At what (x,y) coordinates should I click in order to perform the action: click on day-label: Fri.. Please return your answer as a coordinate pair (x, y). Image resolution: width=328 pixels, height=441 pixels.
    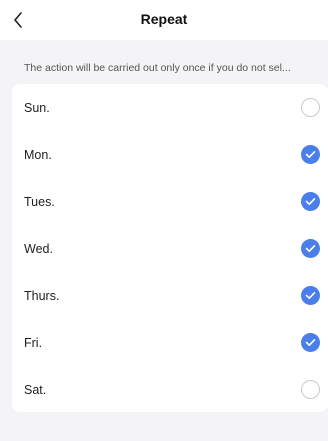
    Looking at the image, I should click on (33, 342).